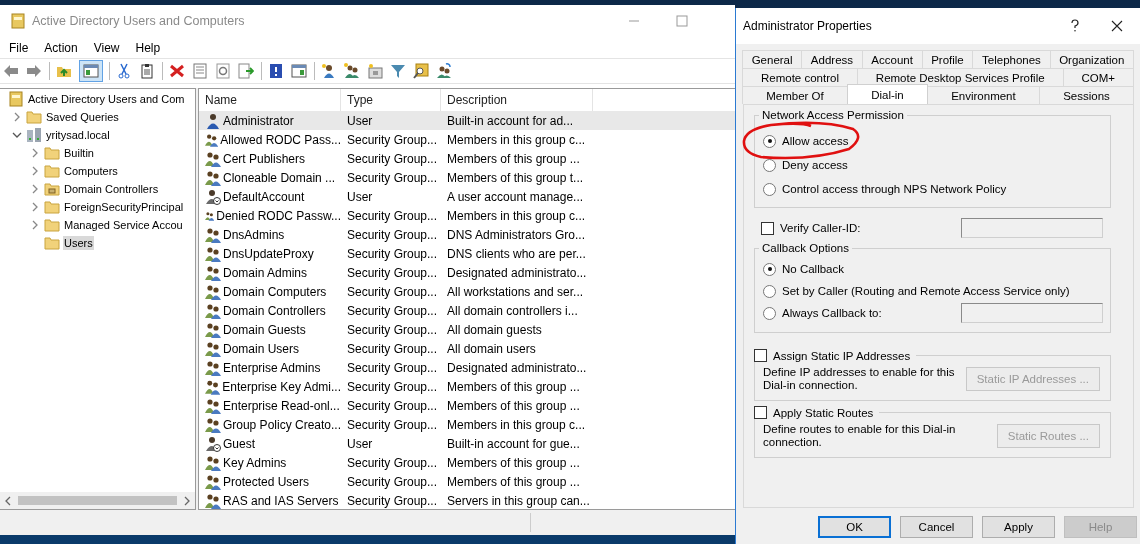 Image resolution: width=1140 pixels, height=544 pixels. I want to click on document-icon, so click(200, 71).